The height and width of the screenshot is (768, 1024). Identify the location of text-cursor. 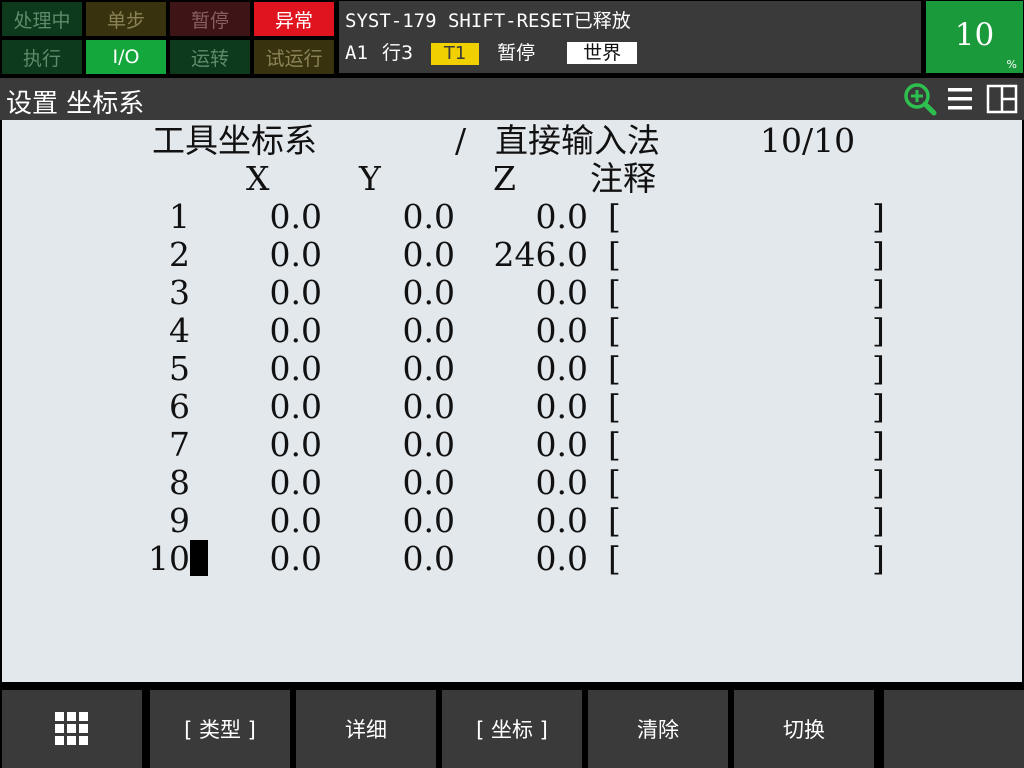
(199, 558).